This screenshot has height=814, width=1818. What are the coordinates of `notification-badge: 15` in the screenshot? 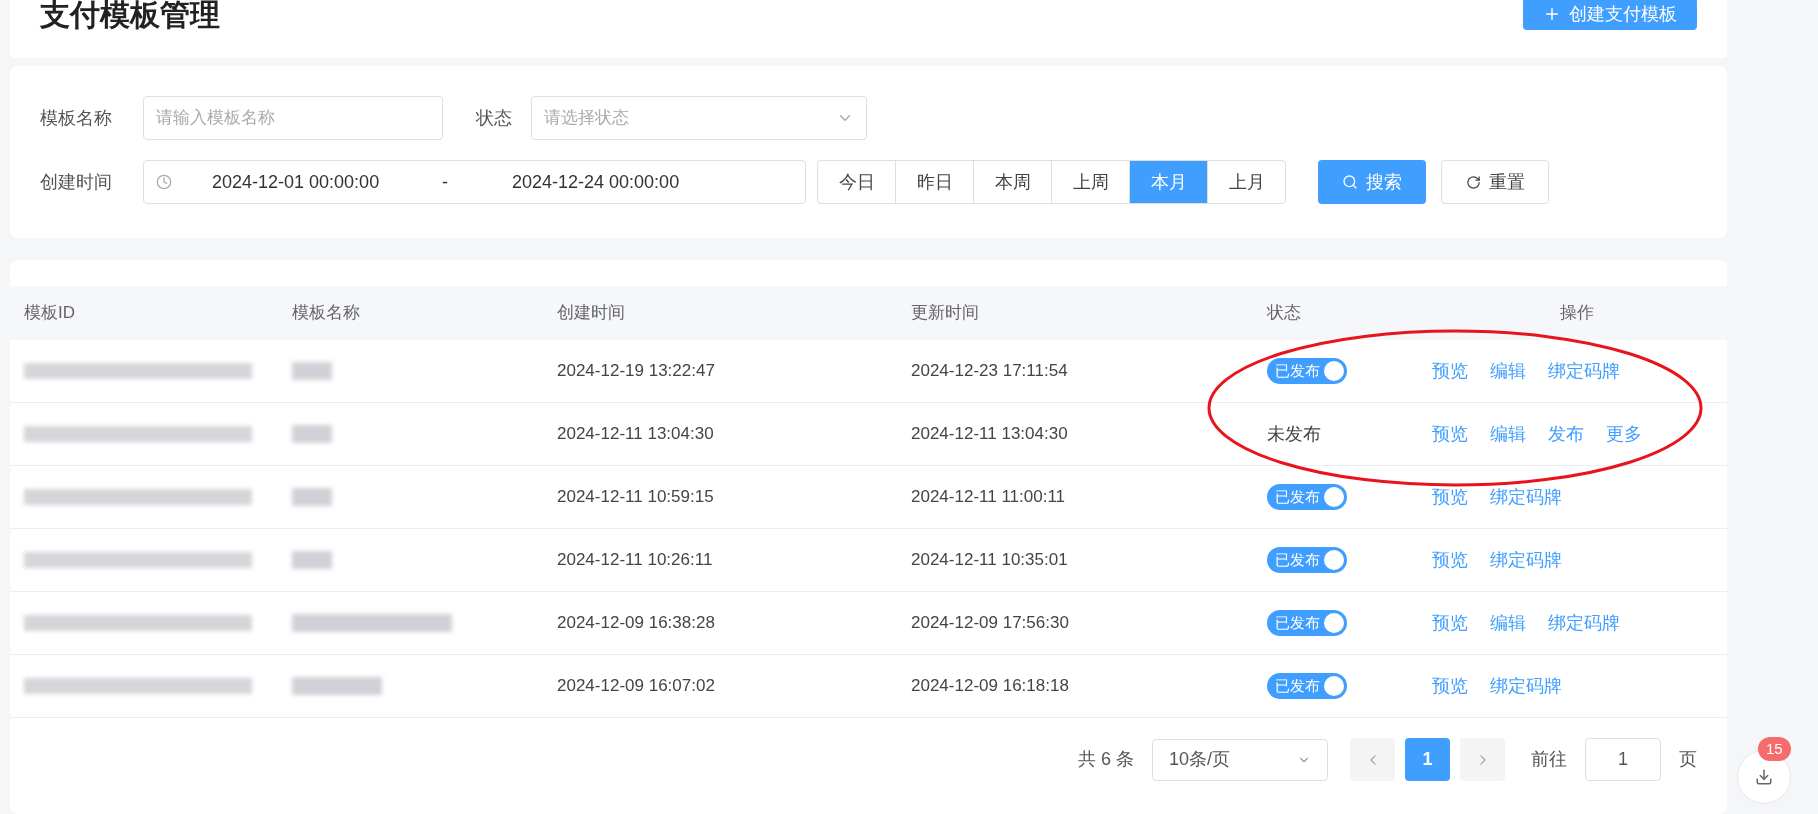 It's located at (1774, 749).